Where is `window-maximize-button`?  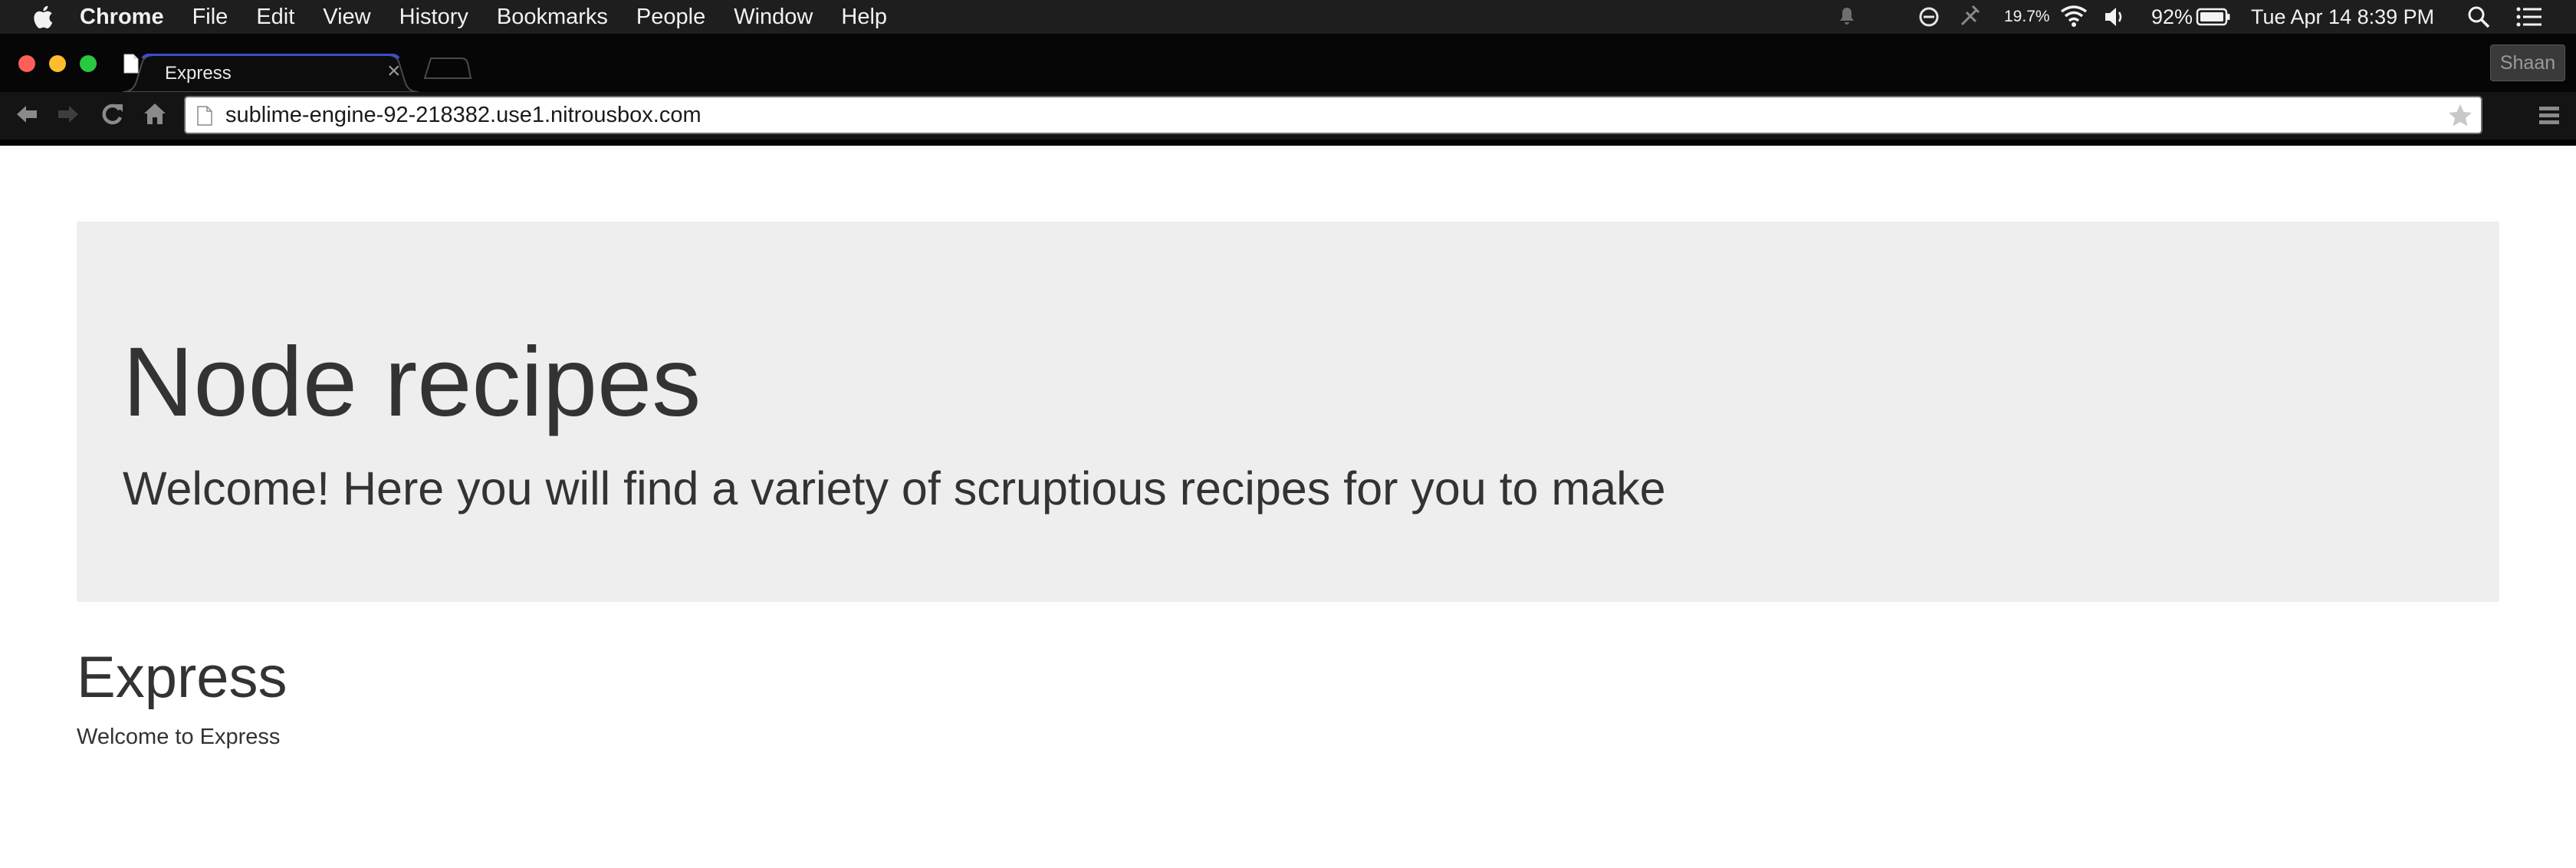
window-maximize-button is located at coordinates (89, 64).